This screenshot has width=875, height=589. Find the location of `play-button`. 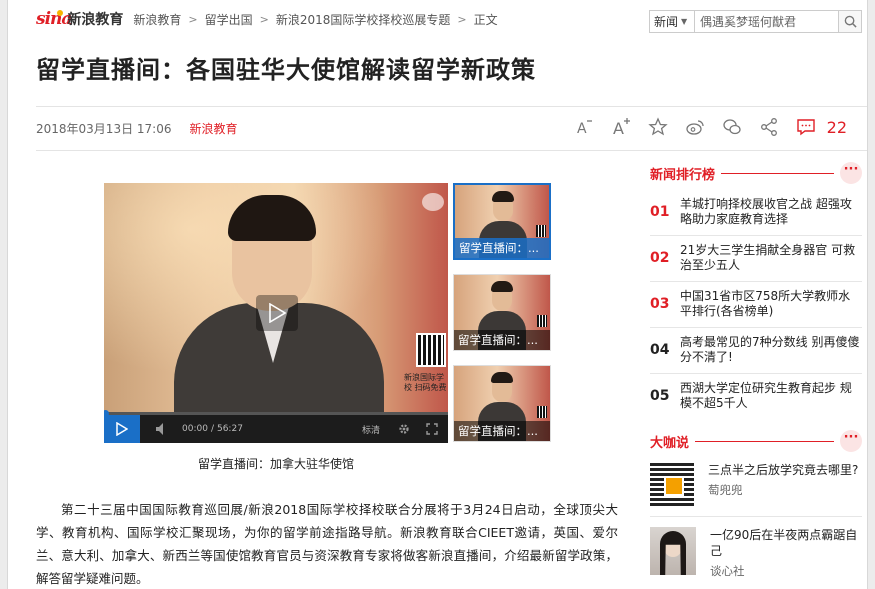

play-button is located at coordinates (122, 429).